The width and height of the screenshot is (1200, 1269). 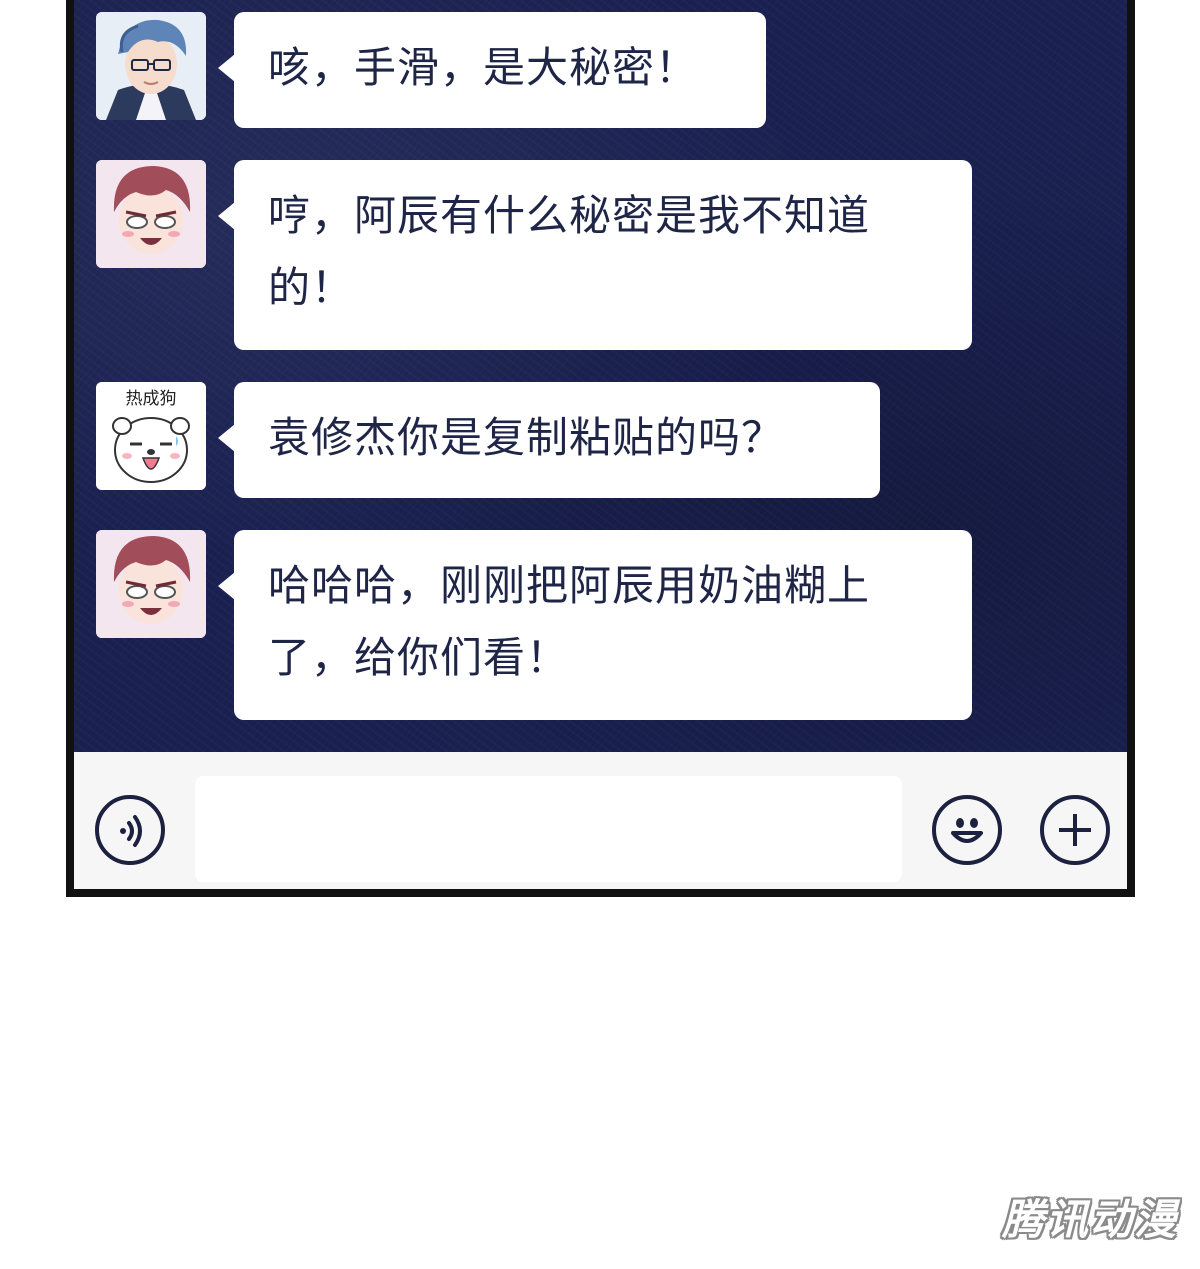 What do you see at coordinates (483, 67) in the screenshot?
I see `message-text: 咳，手滑，是大秘密！` at bounding box center [483, 67].